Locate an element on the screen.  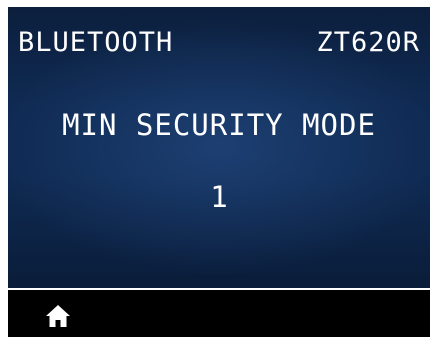
footer-divider is located at coordinates (219, 289).